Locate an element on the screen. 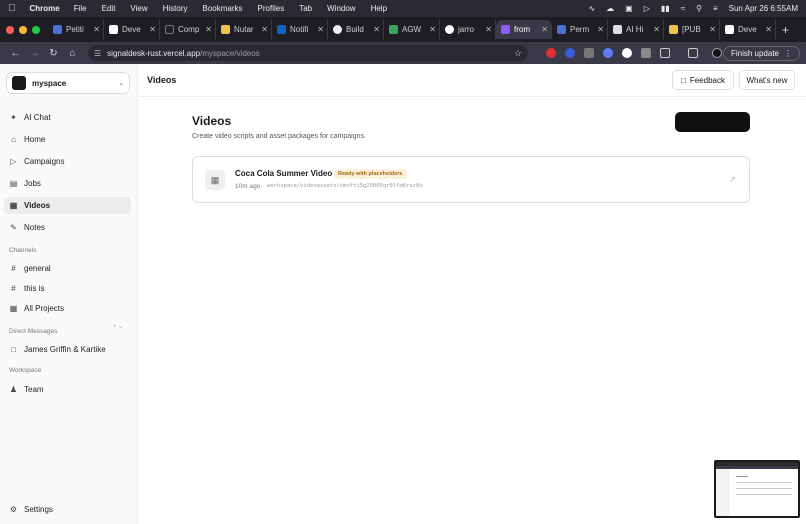  menu-bookmarks: Bookmarks is located at coordinates (223, 8).